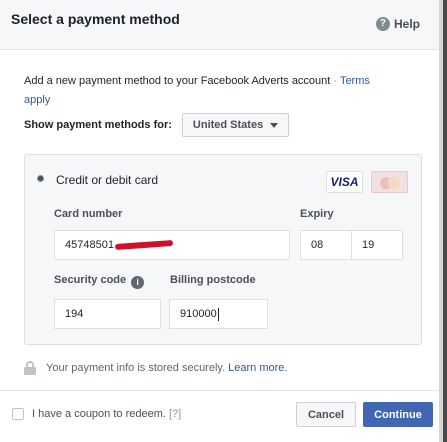  What do you see at coordinates (74, 314) in the screenshot?
I see `security-code-value: 194` at bounding box center [74, 314].